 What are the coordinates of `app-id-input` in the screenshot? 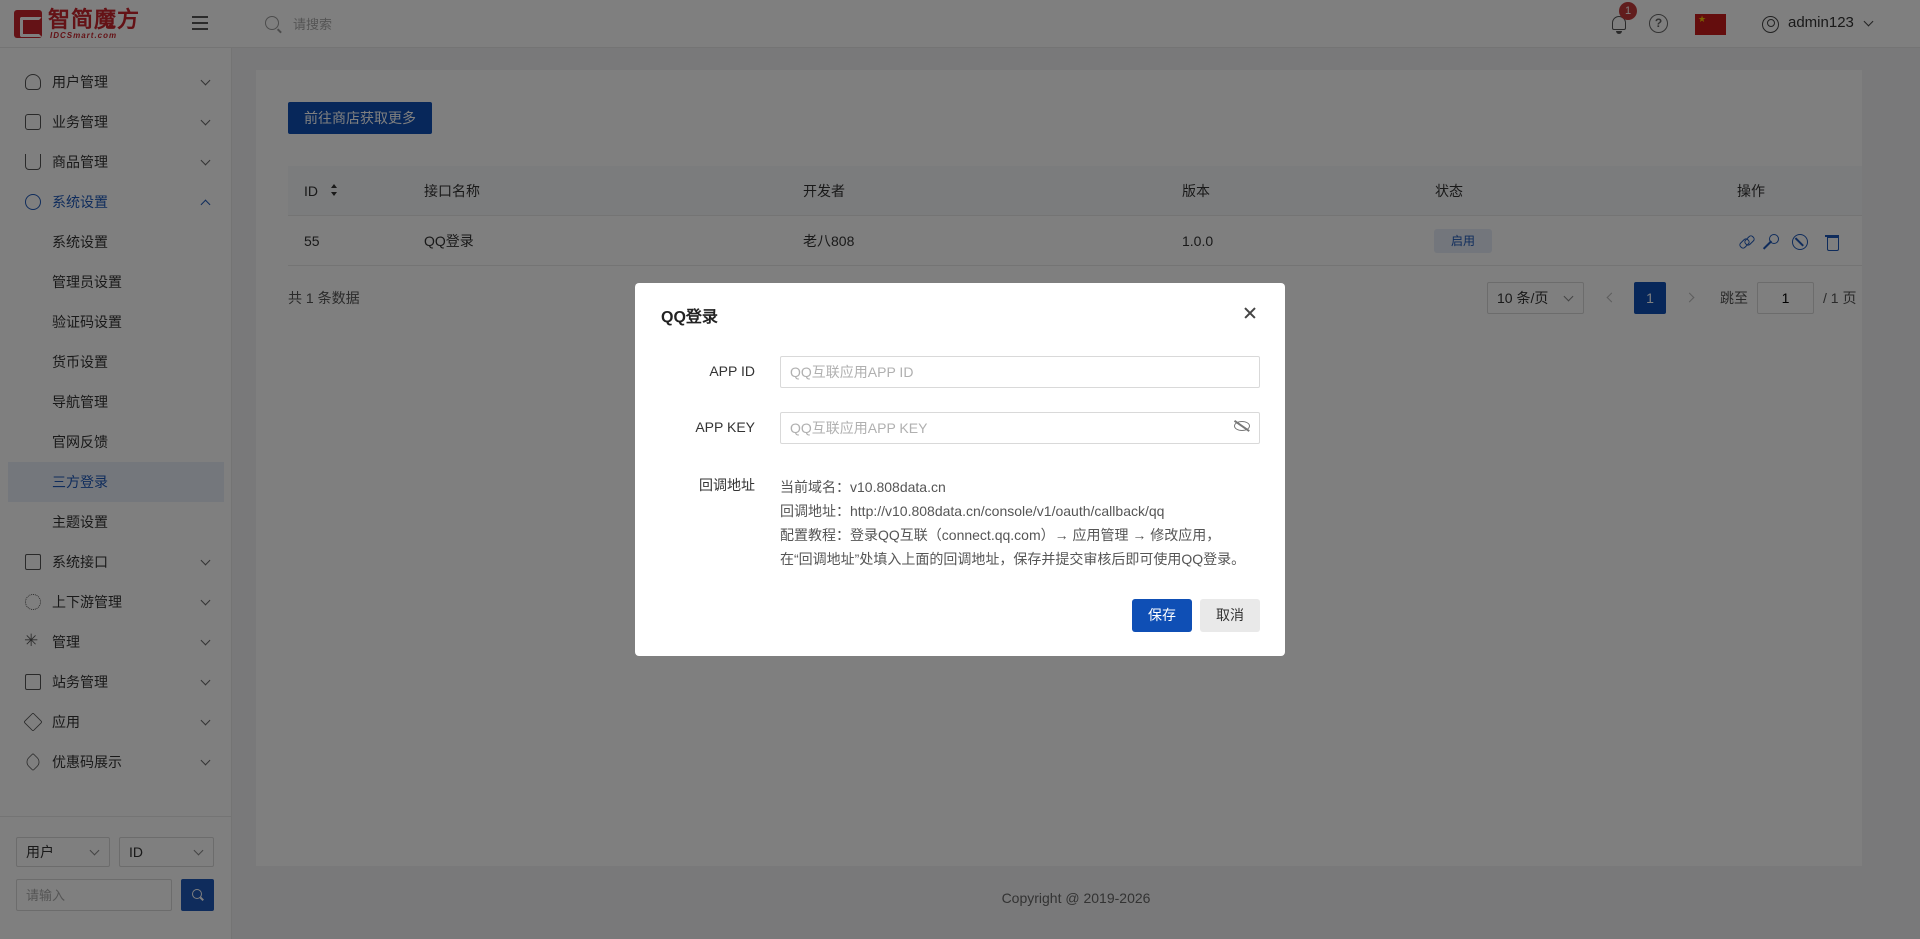 It's located at (1020, 372).